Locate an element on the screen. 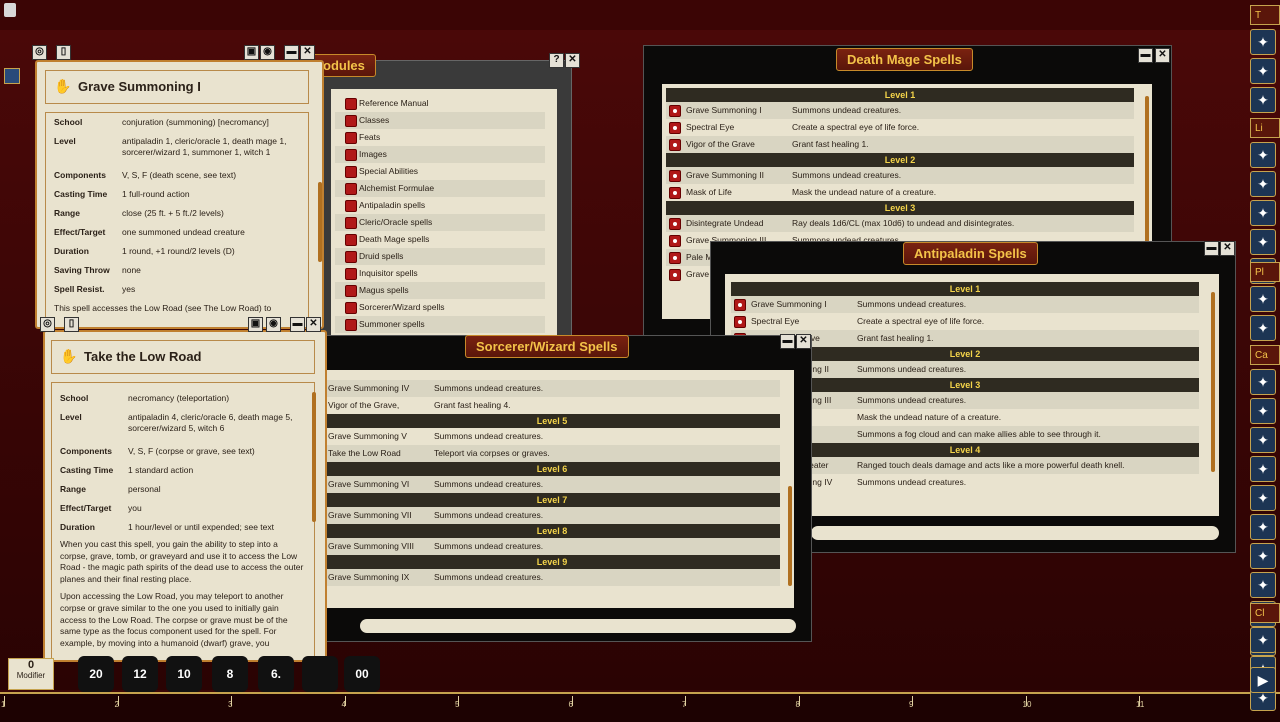 This screenshot has height=722, width=1280. die-d10: 10 is located at coordinates (184, 674).